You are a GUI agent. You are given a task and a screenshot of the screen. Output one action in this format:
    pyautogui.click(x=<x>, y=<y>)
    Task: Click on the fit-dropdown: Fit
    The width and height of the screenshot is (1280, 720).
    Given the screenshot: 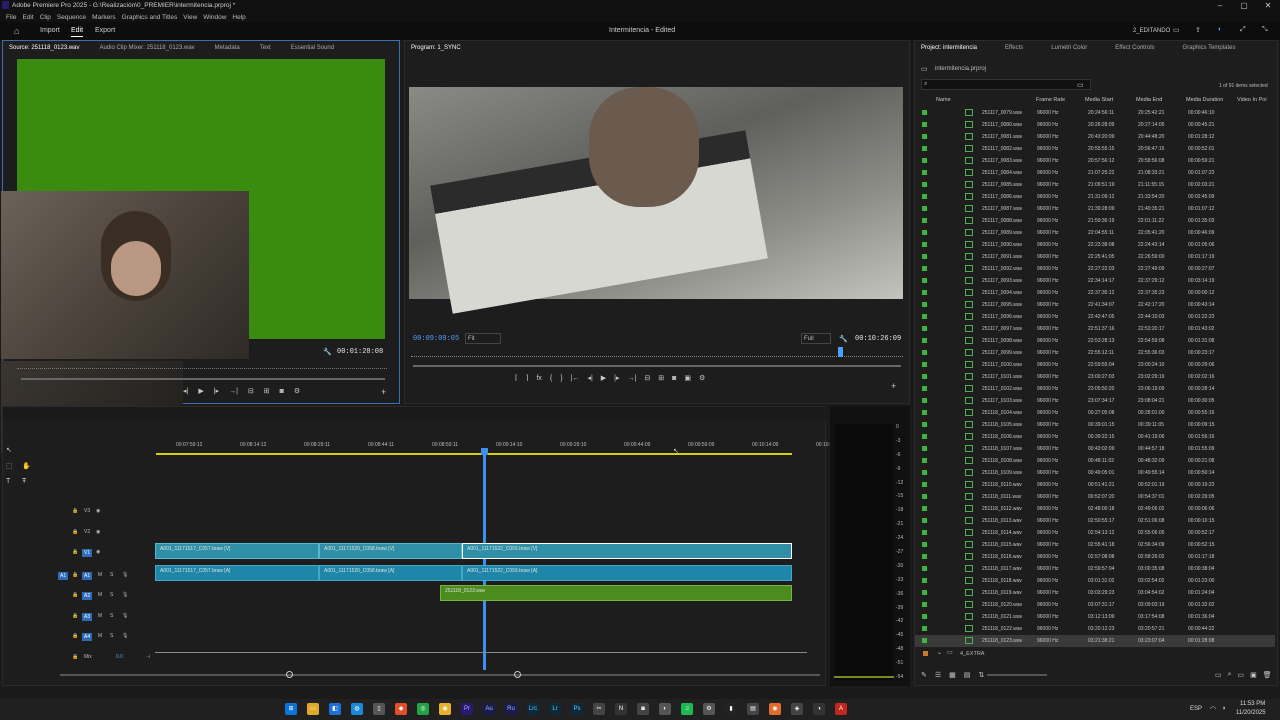 What is the action you would take?
    pyautogui.click(x=483, y=338)
    